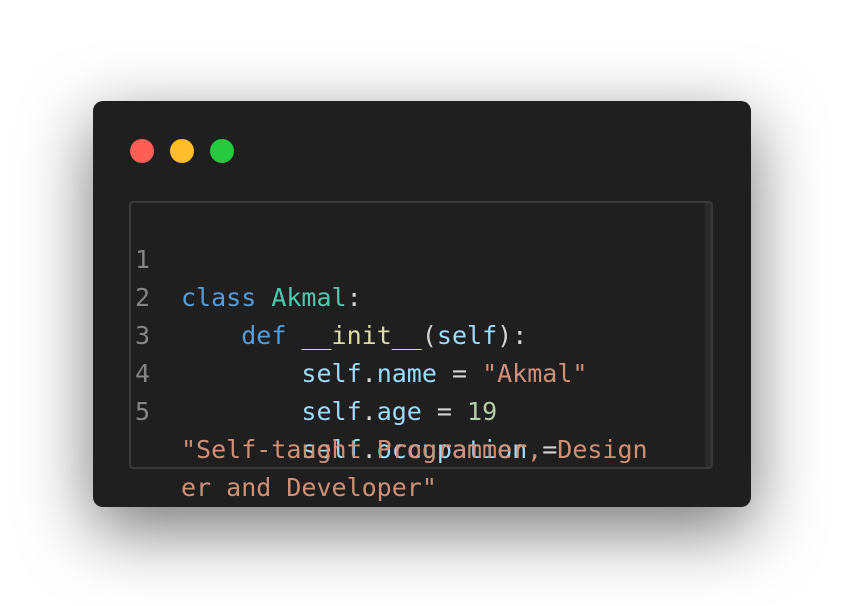  I want to click on maximize-button, so click(222, 151).